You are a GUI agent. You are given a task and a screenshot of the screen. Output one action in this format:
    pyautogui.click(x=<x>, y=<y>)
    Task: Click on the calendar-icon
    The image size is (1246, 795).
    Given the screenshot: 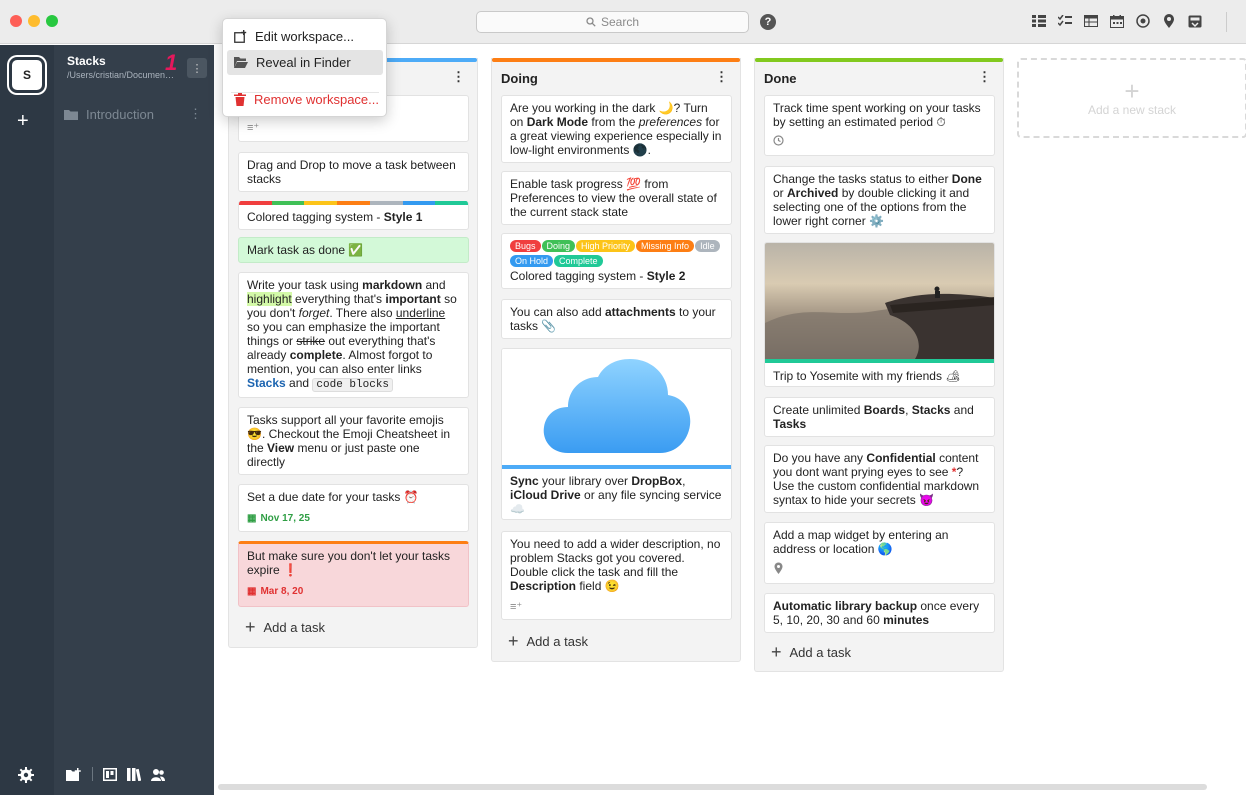 What is the action you would take?
    pyautogui.click(x=1117, y=21)
    